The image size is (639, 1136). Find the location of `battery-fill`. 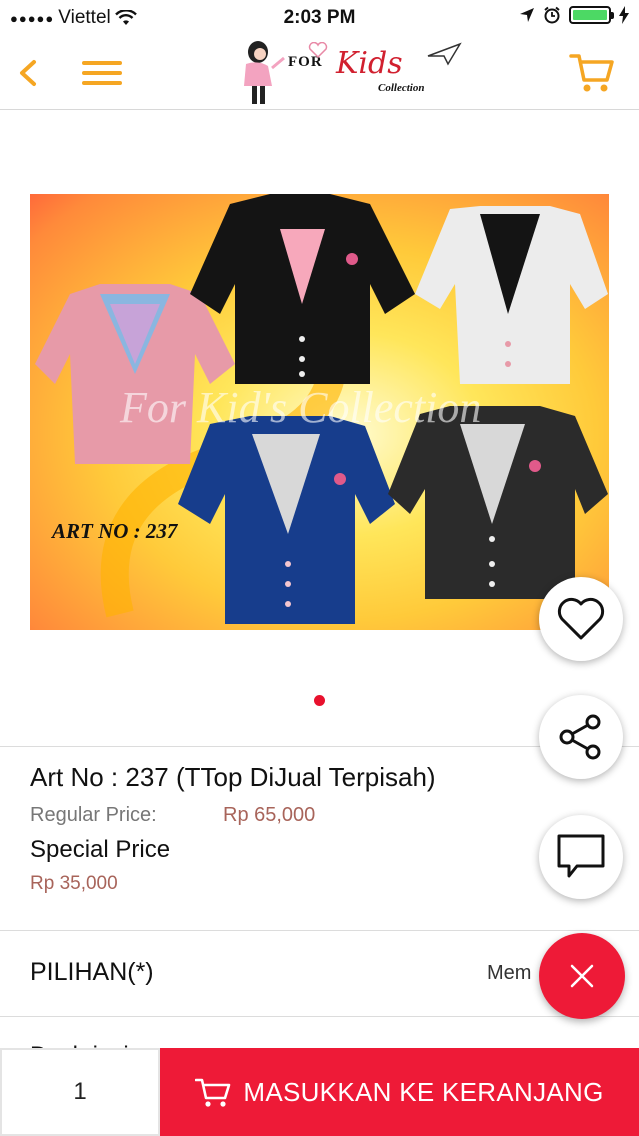

battery-fill is located at coordinates (590, 15).